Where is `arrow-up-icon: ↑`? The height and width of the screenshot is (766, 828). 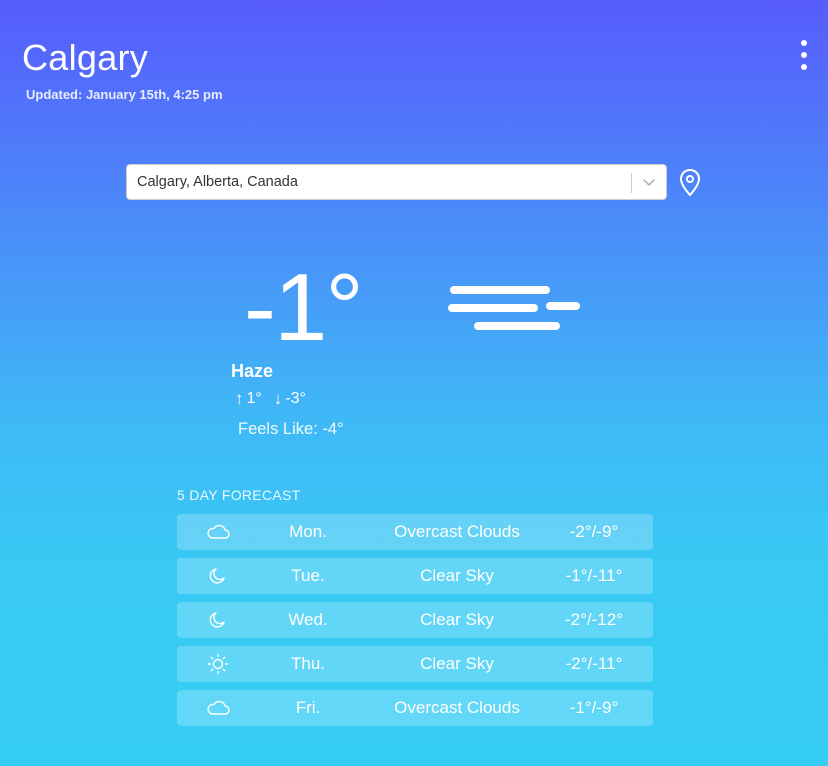 arrow-up-icon: ↑ is located at coordinates (239, 398).